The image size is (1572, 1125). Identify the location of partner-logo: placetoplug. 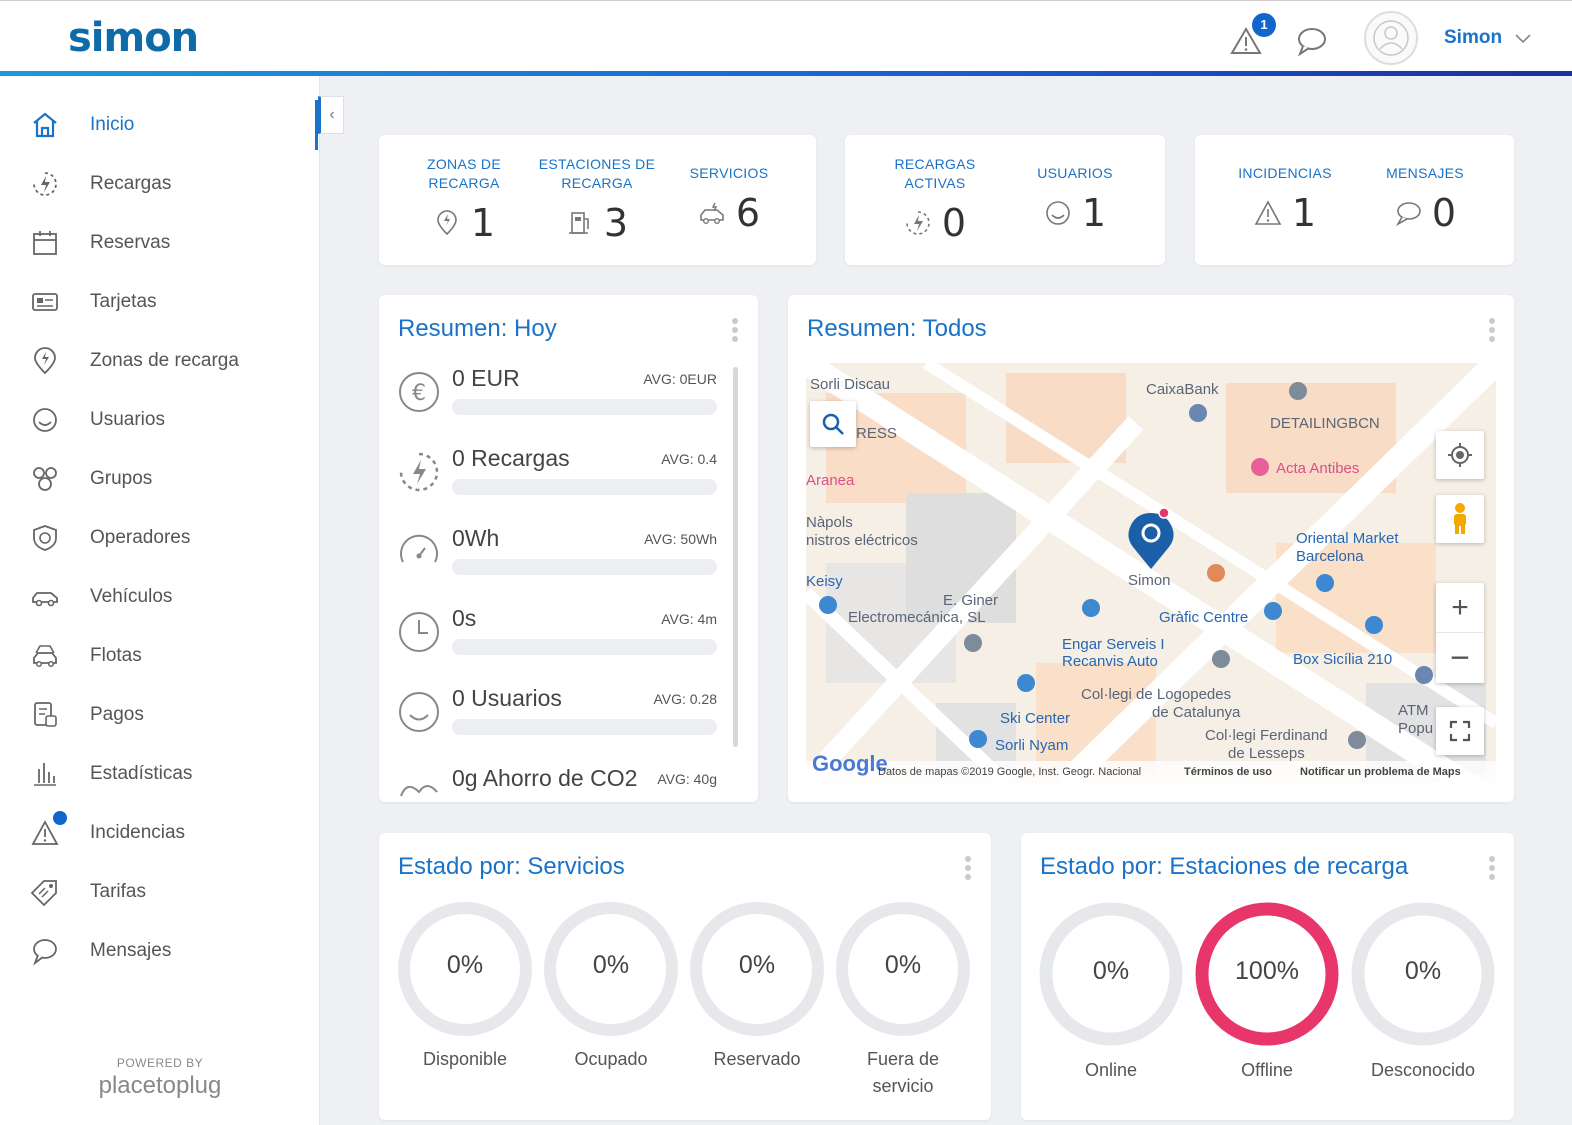
(160, 1086).